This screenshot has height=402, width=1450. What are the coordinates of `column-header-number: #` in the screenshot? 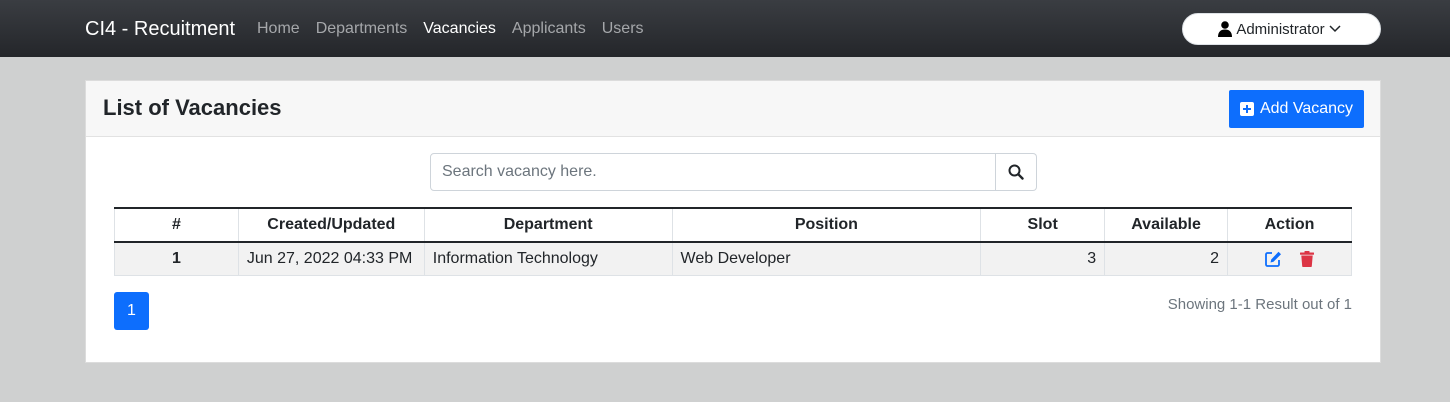 It's located at (176, 225).